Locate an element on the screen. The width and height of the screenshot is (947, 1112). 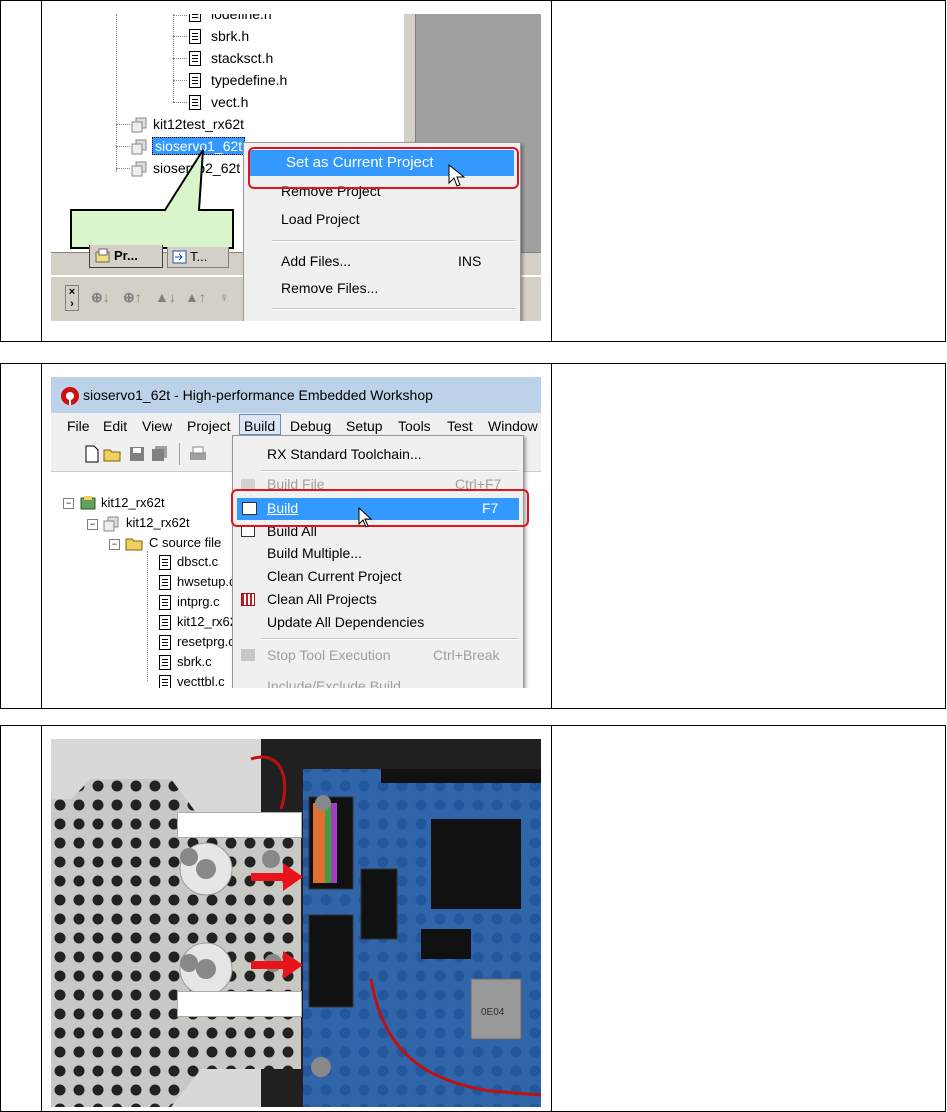
menu-edit: Edit is located at coordinates (115, 426).